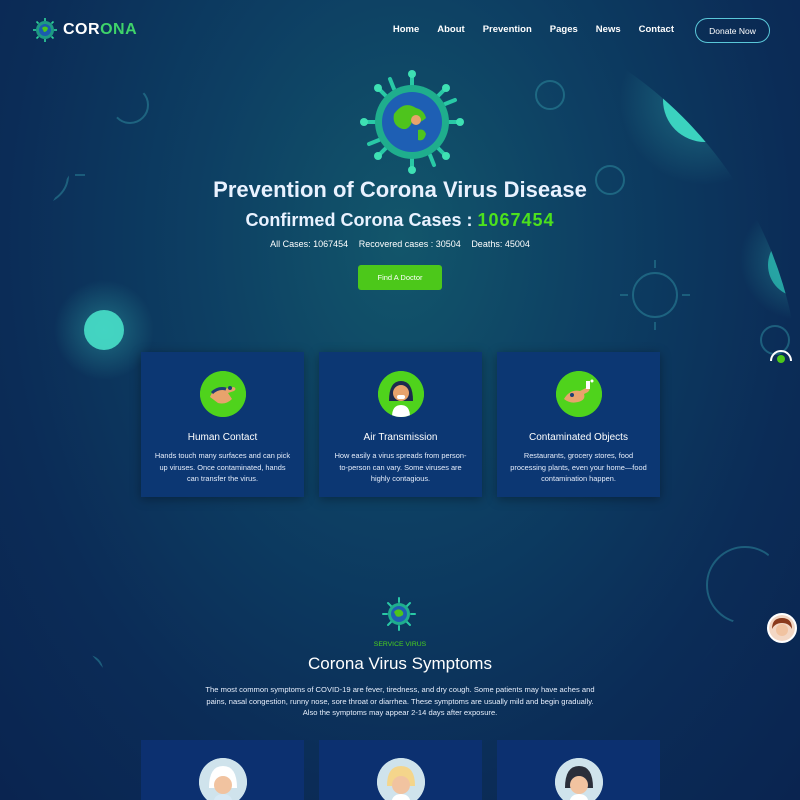 The width and height of the screenshot is (800, 800). I want to click on all-cases-stat: All Cases: 1067454, so click(309, 244).